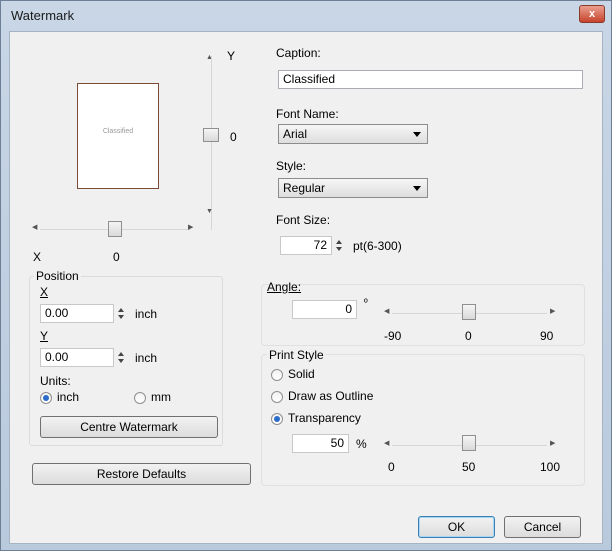 This screenshot has height=551, width=612. What do you see at coordinates (295, 134) in the screenshot?
I see `font-name-value: Arial` at bounding box center [295, 134].